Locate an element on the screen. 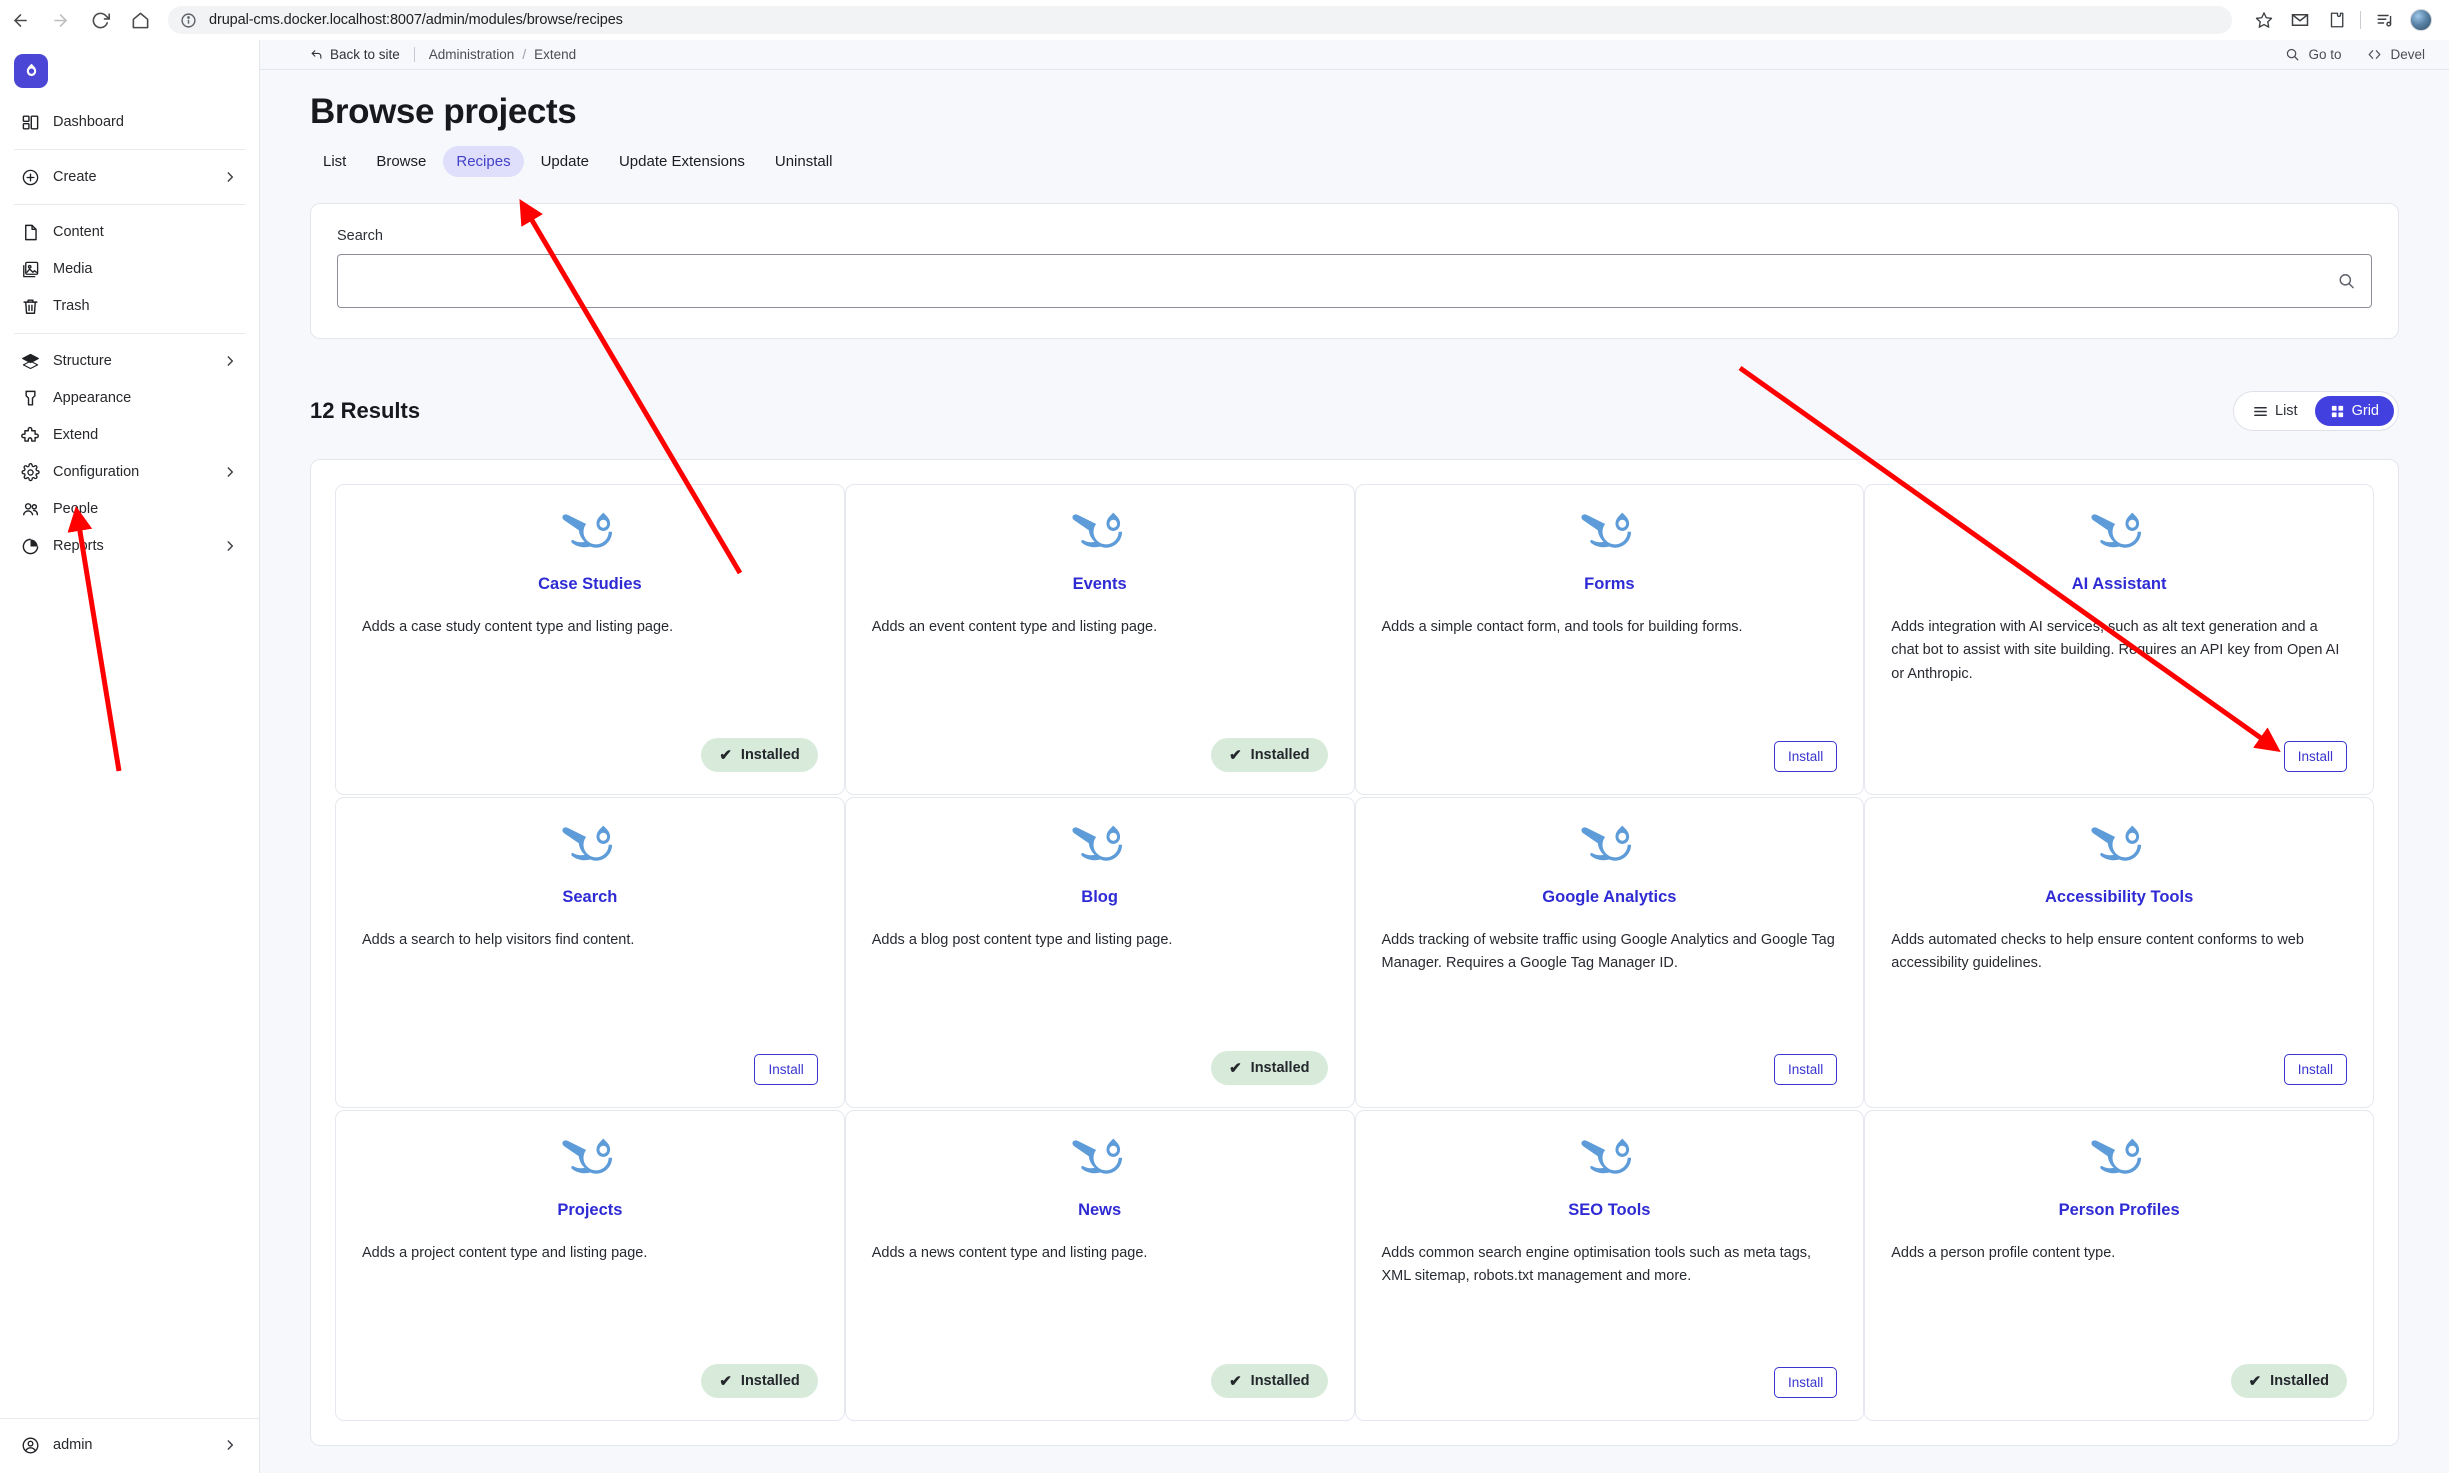  sidebar-item-media: Media is located at coordinates (129, 269).